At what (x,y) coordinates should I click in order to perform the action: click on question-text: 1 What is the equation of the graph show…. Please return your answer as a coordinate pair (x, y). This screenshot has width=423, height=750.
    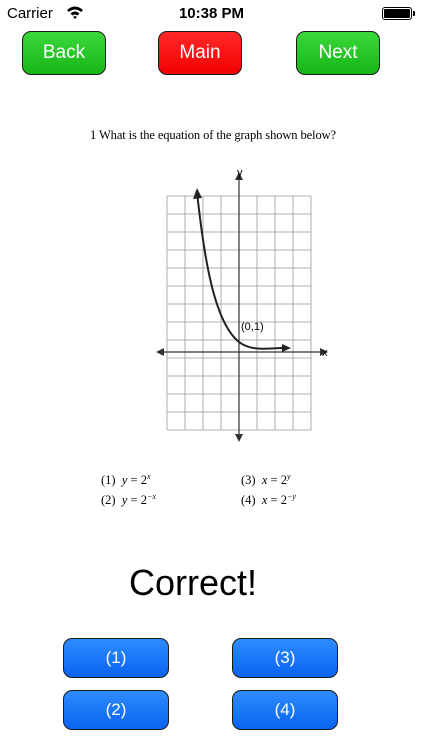
    Looking at the image, I should click on (213, 135).